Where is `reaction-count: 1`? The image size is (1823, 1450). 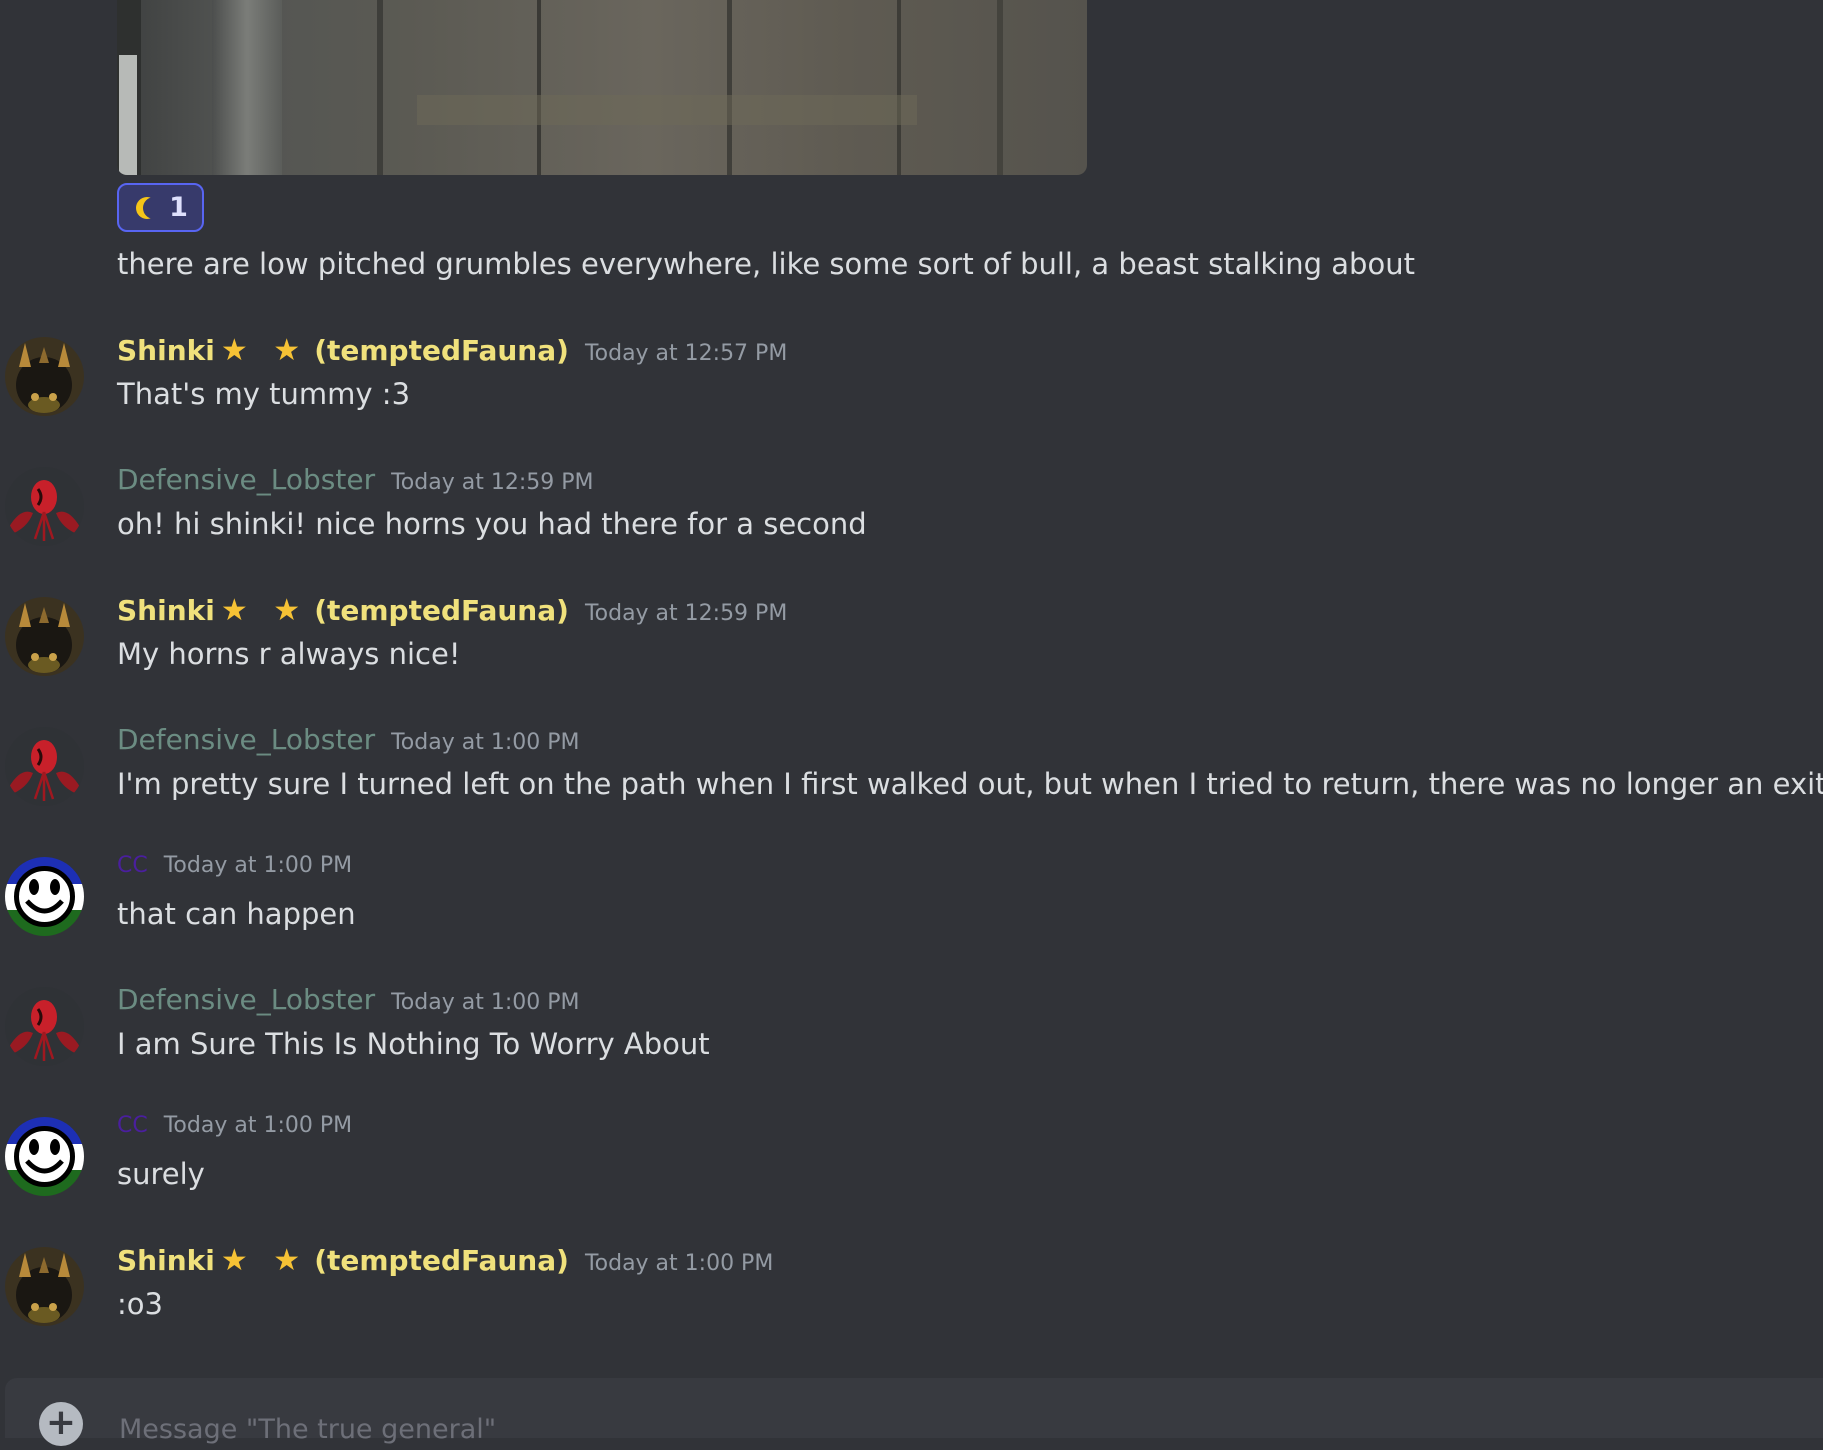 reaction-count: 1 is located at coordinates (178, 207).